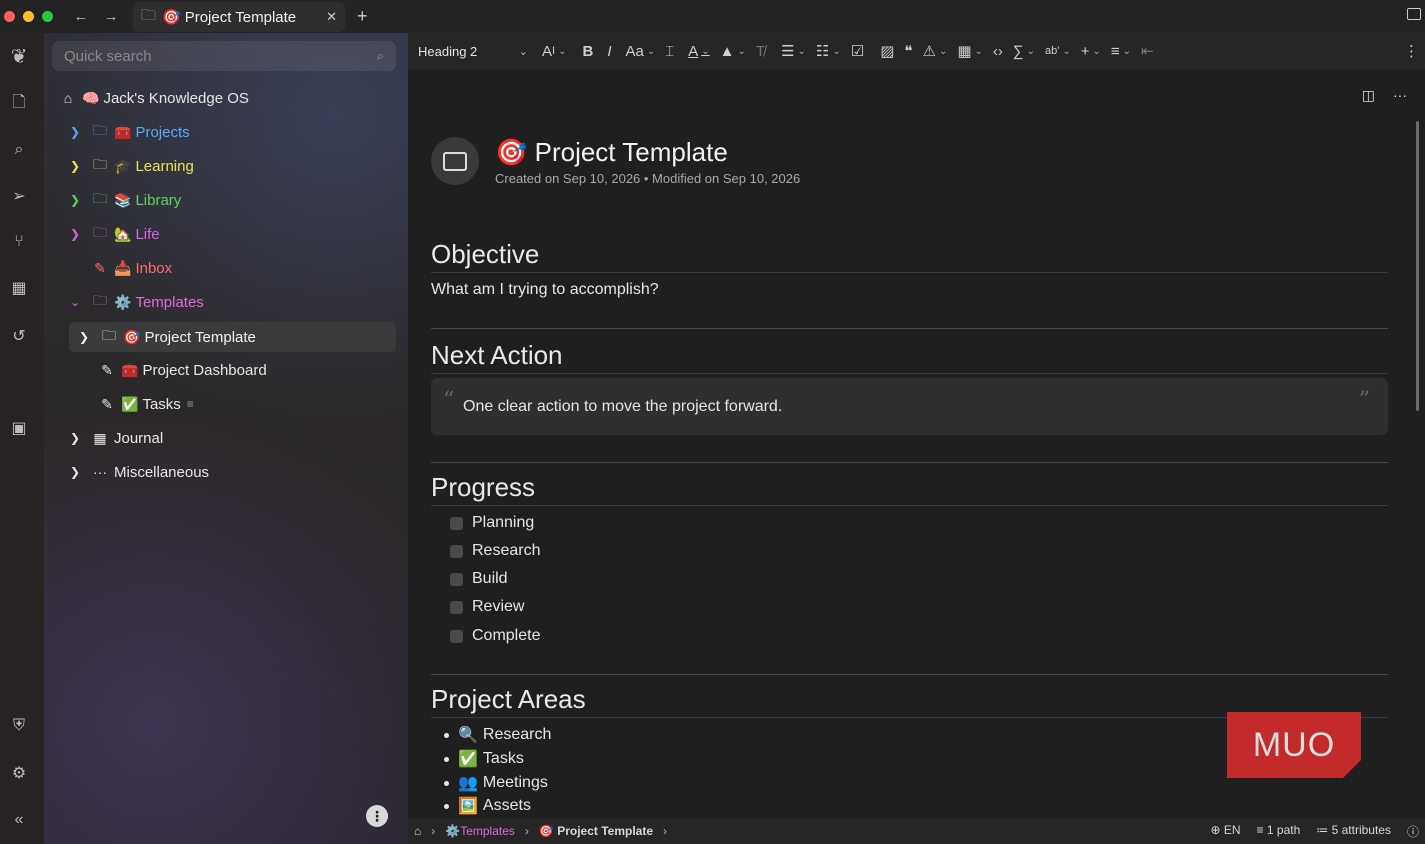 The width and height of the screenshot is (1425, 844). Describe the element at coordinates (1413, 831) in the screenshot. I see `info-icon: ⓘ` at that location.